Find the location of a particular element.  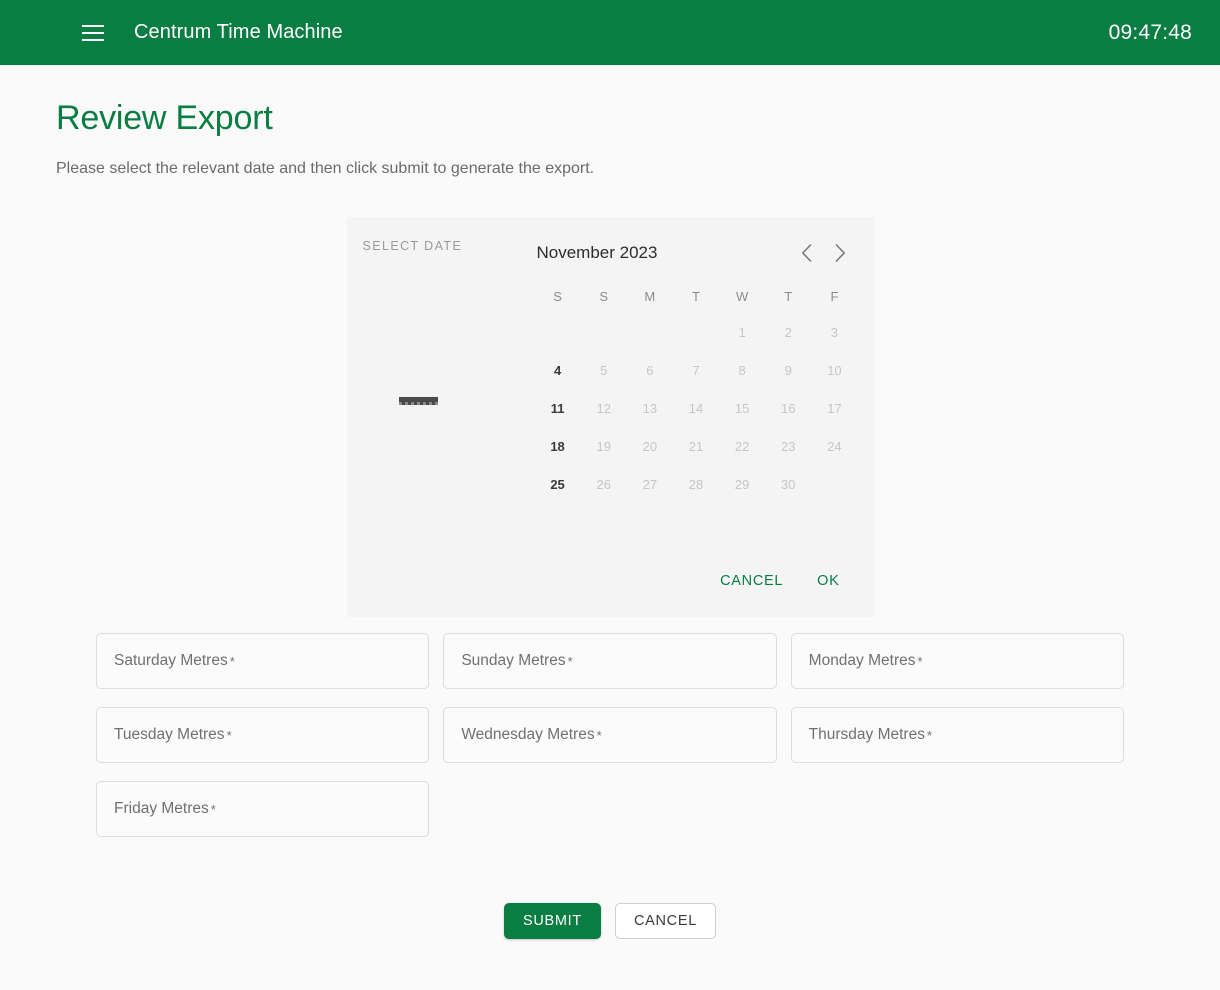

field-tuesday-metres: Tuesday Metres * is located at coordinates (263, 735).